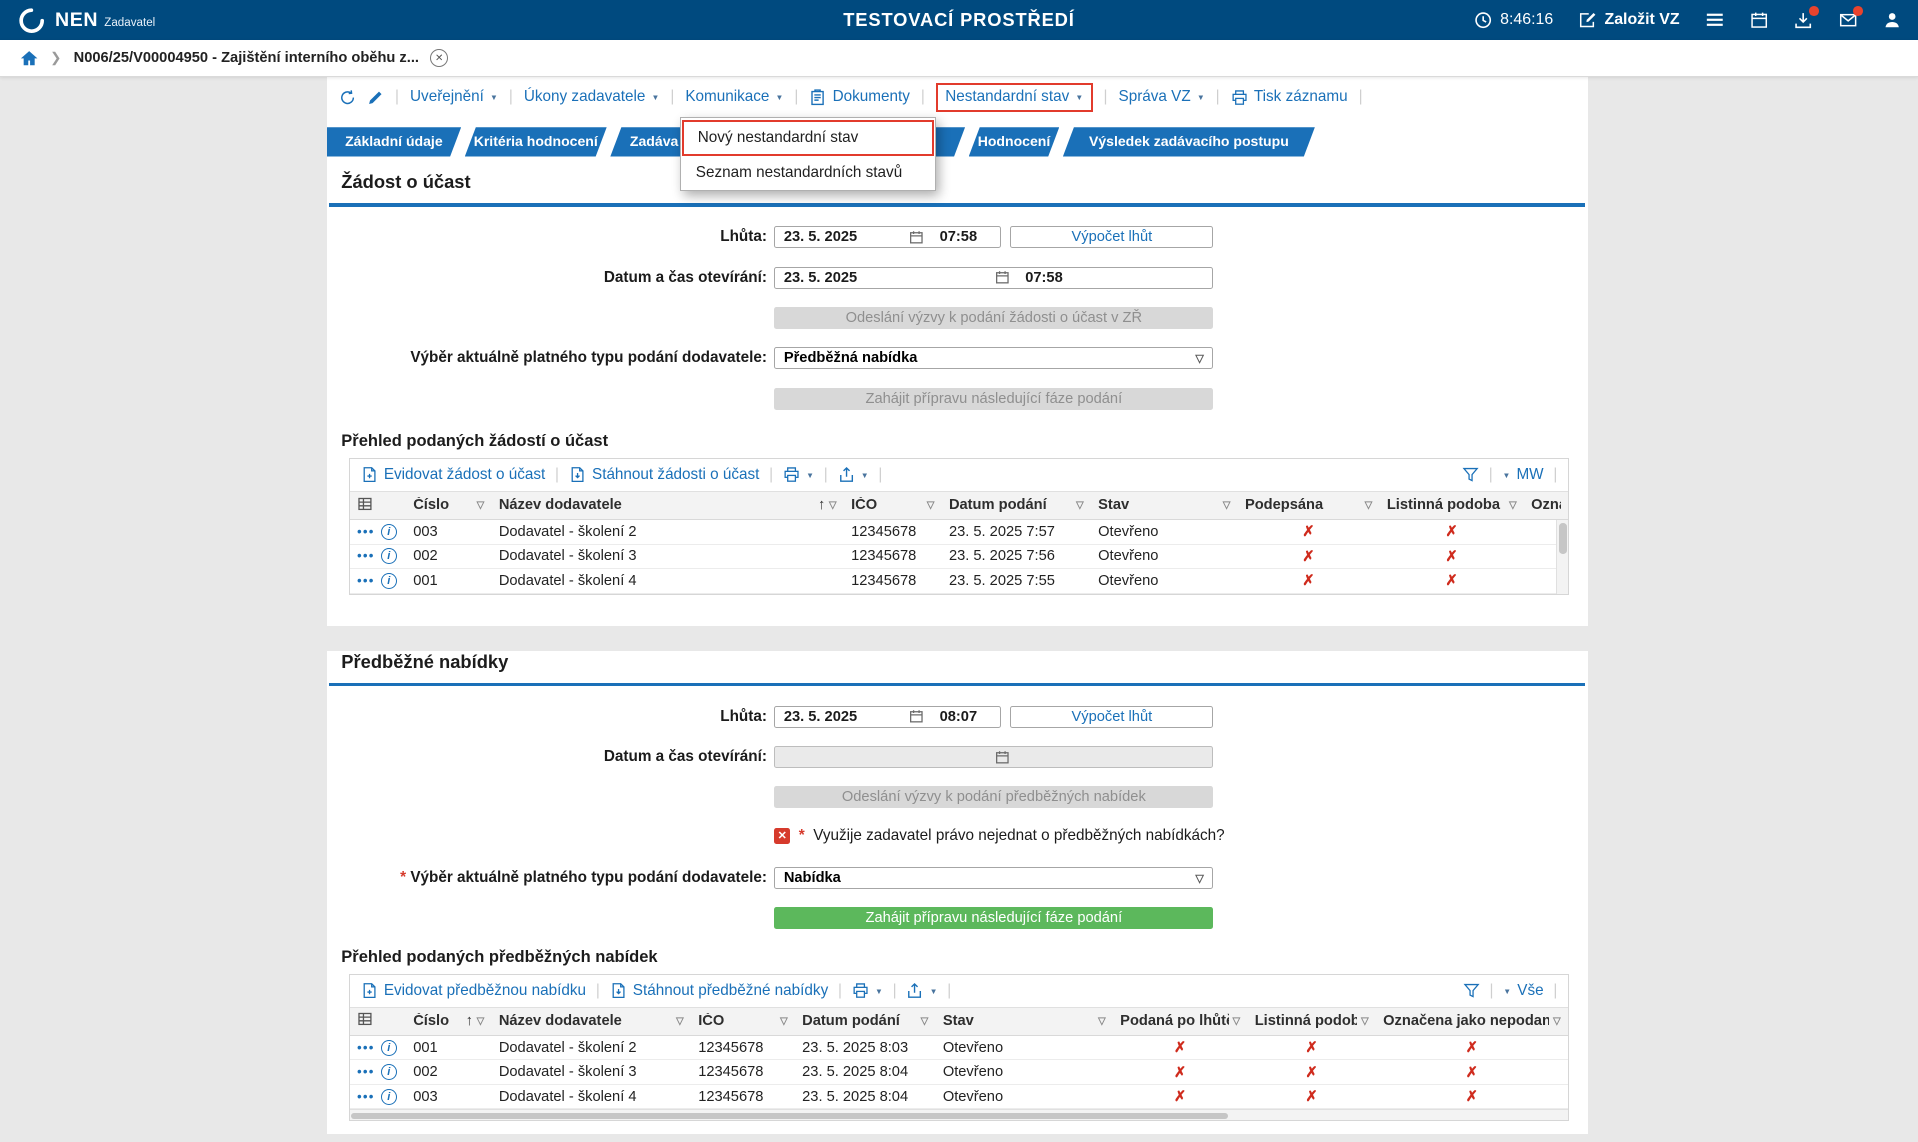 Image resolution: width=1918 pixels, height=1142 pixels. Describe the element at coordinates (859, 97) in the screenshot. I see `dokumenty-link: Dokumenty` at that location.